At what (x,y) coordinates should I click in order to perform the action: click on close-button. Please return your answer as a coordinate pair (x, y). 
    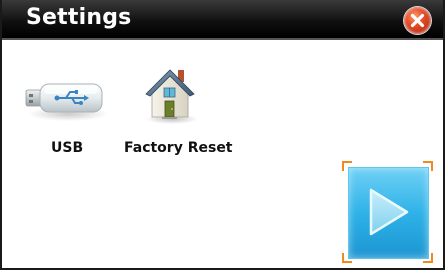
    Looking at the image, I should click on (417, 20).